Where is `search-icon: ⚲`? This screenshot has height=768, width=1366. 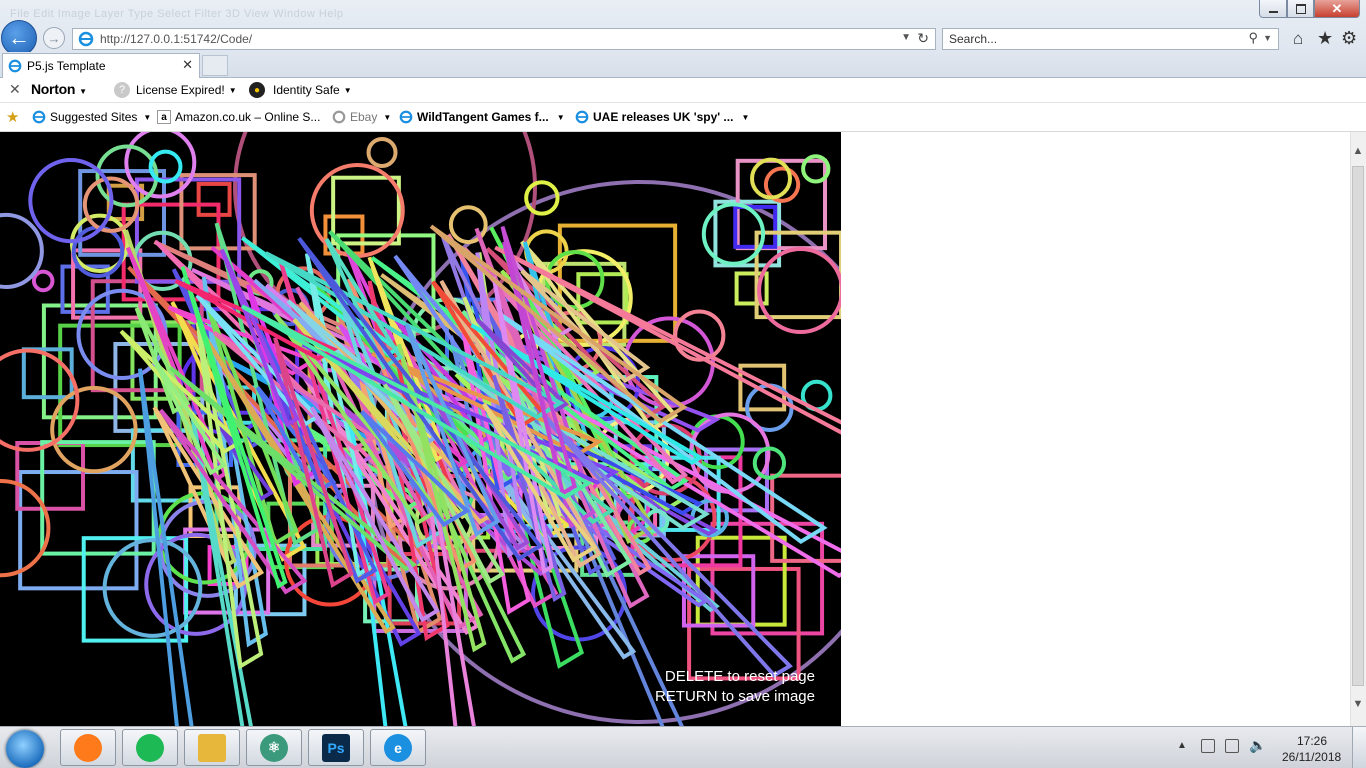
search-icon: ⚲ is located at coordinates (1253, 38).